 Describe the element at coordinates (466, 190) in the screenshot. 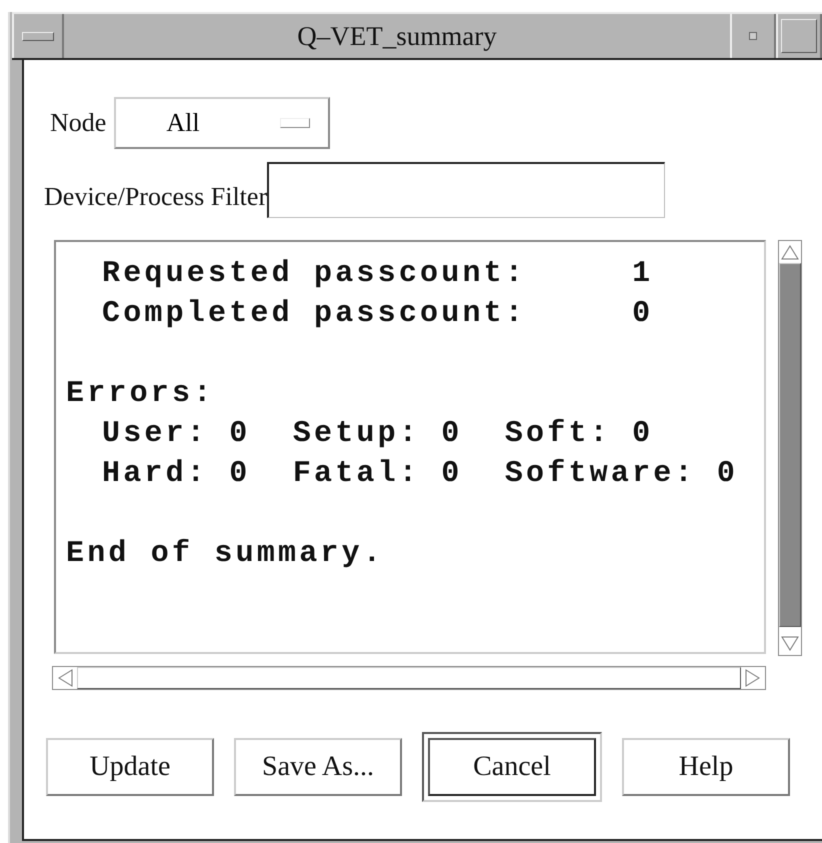

I see `filter-field` at that location.